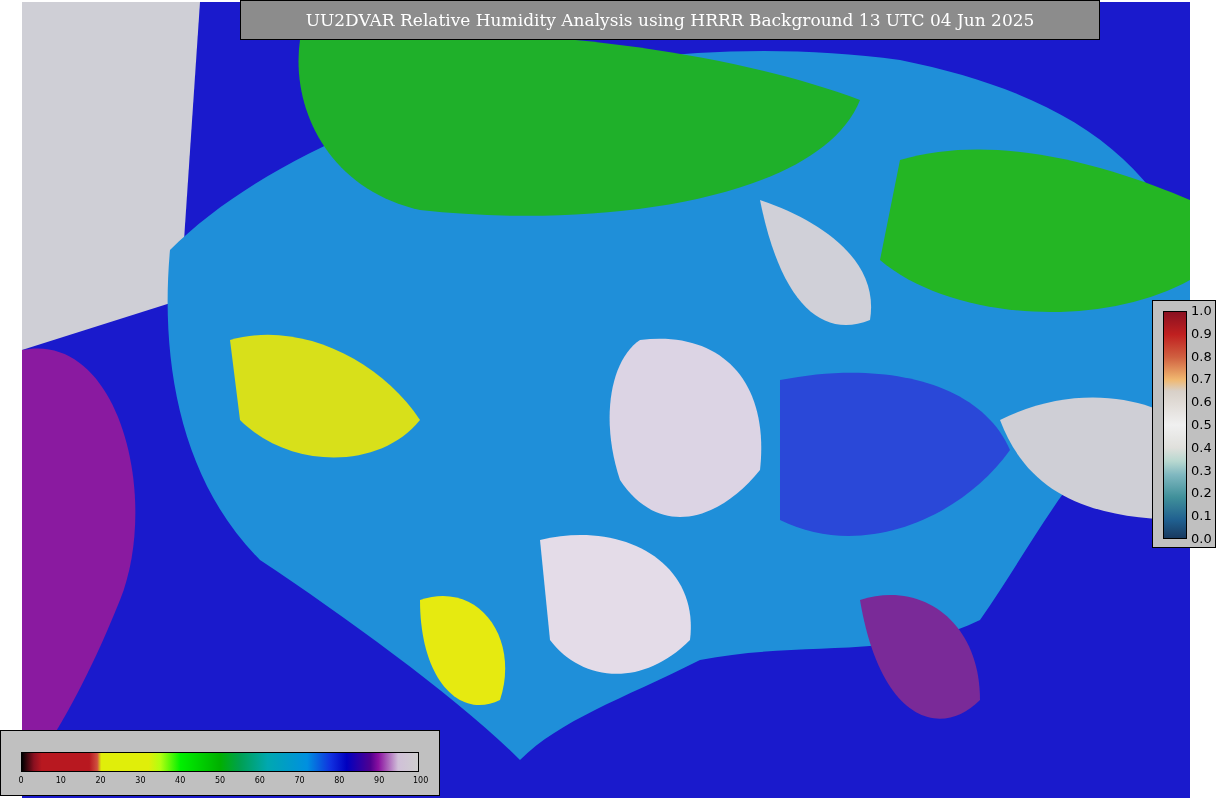  I want to click on tick-label: 0.9, so click(1201, 333).